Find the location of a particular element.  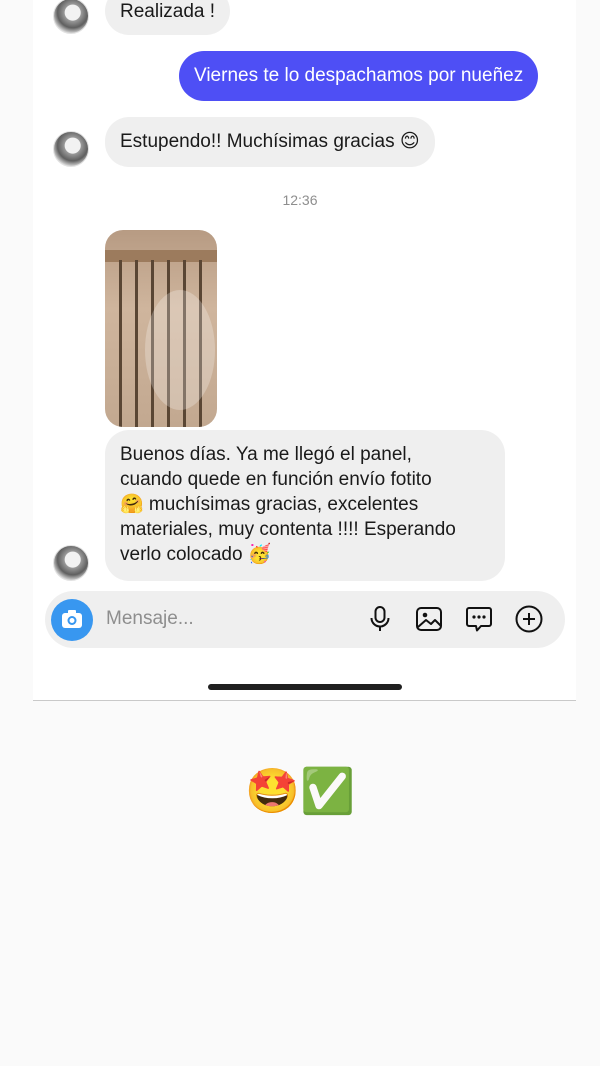

camera-icon is located at coordinates (72, 619).